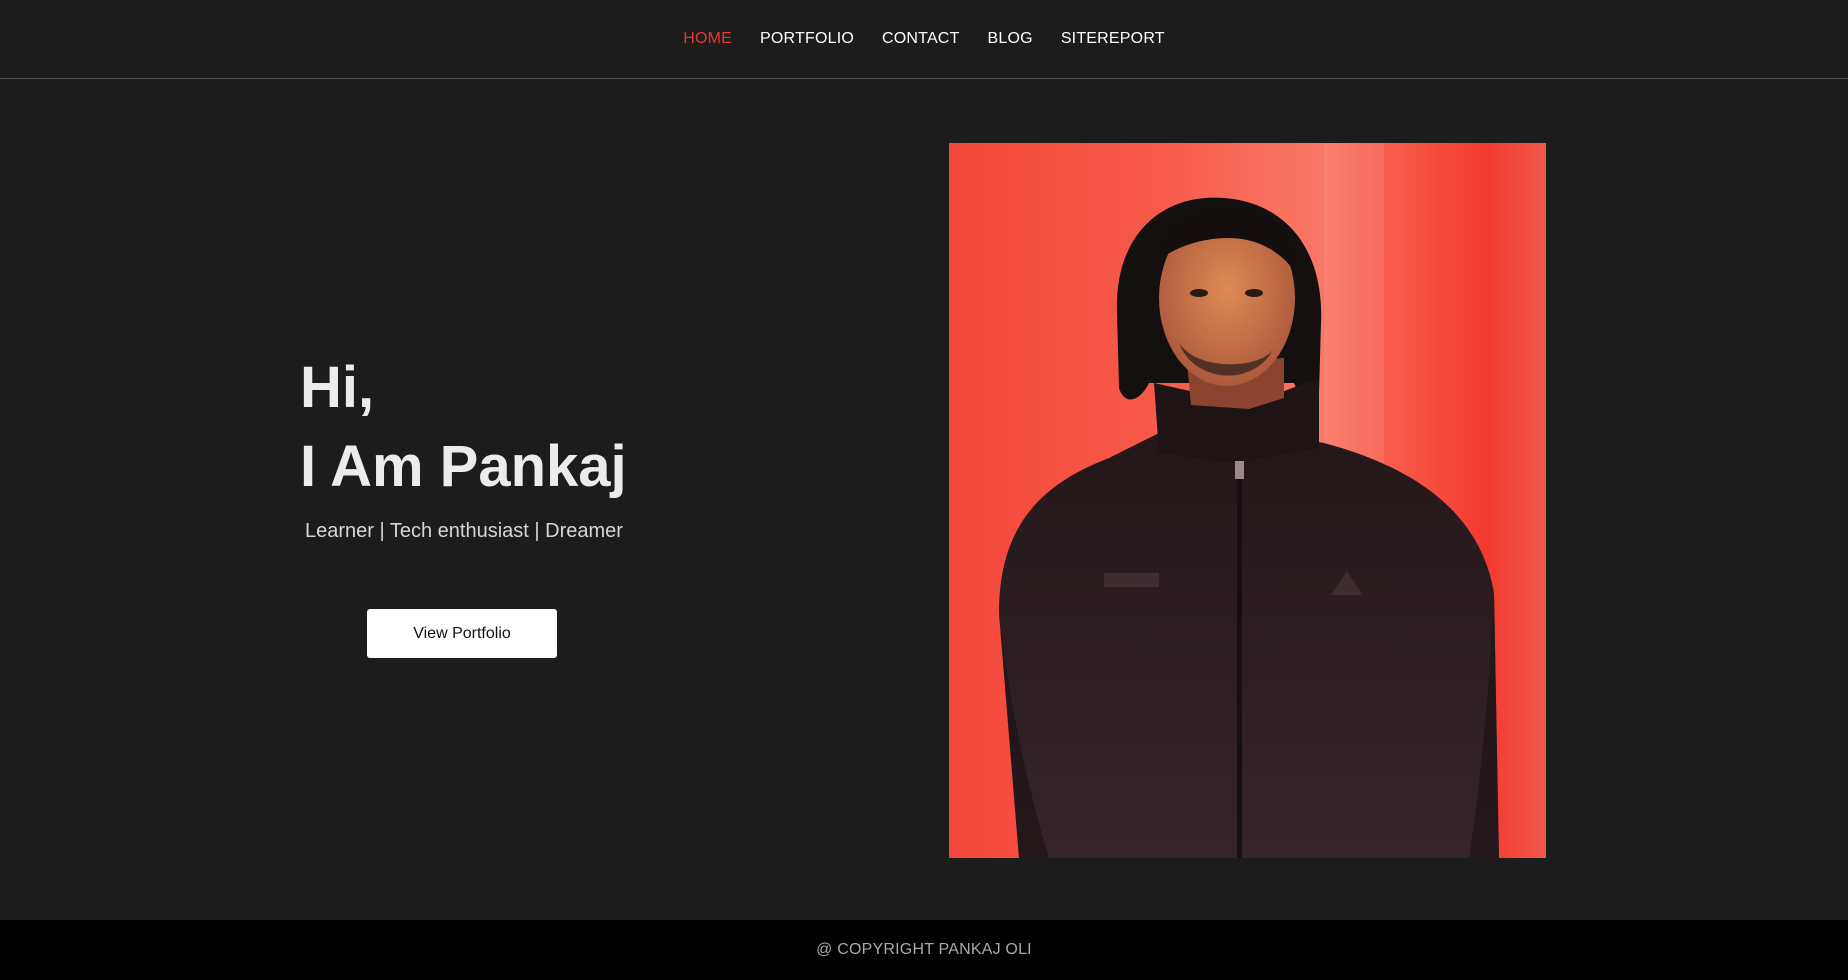  I want to click on nav-item-home: HOME, so click(707, 39).